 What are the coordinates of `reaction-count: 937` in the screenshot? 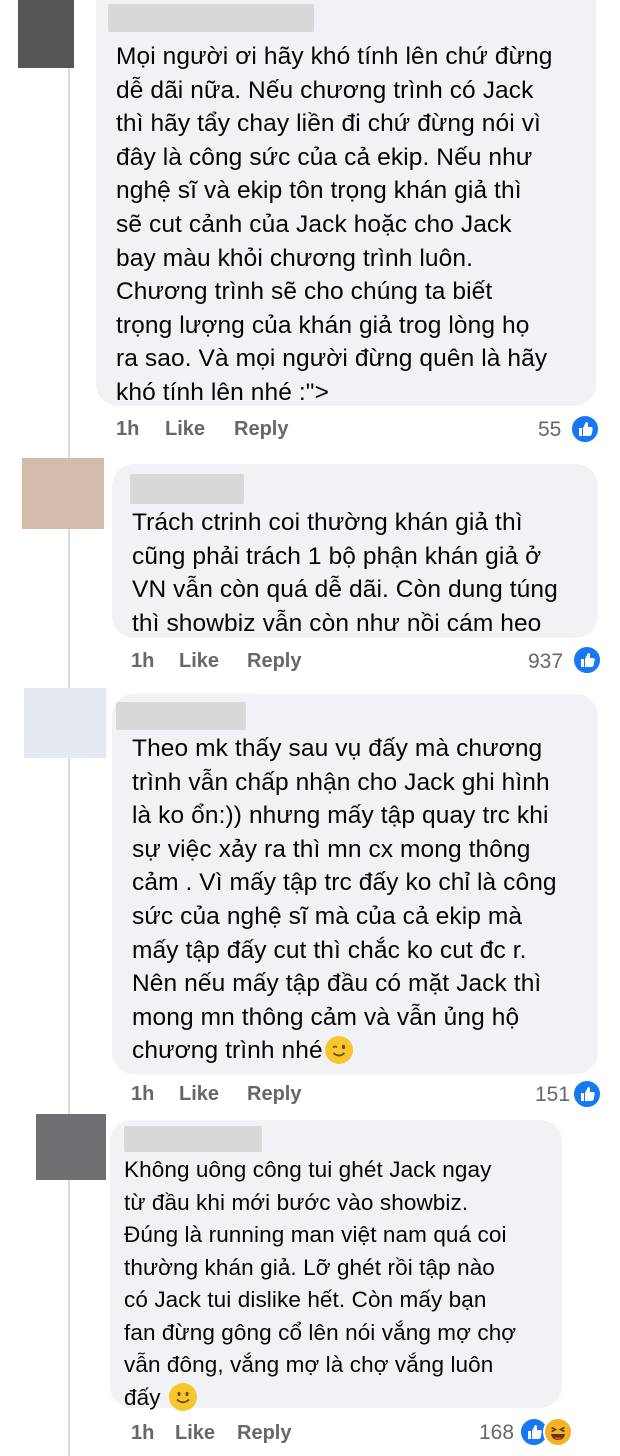 It's located at (545, 662).